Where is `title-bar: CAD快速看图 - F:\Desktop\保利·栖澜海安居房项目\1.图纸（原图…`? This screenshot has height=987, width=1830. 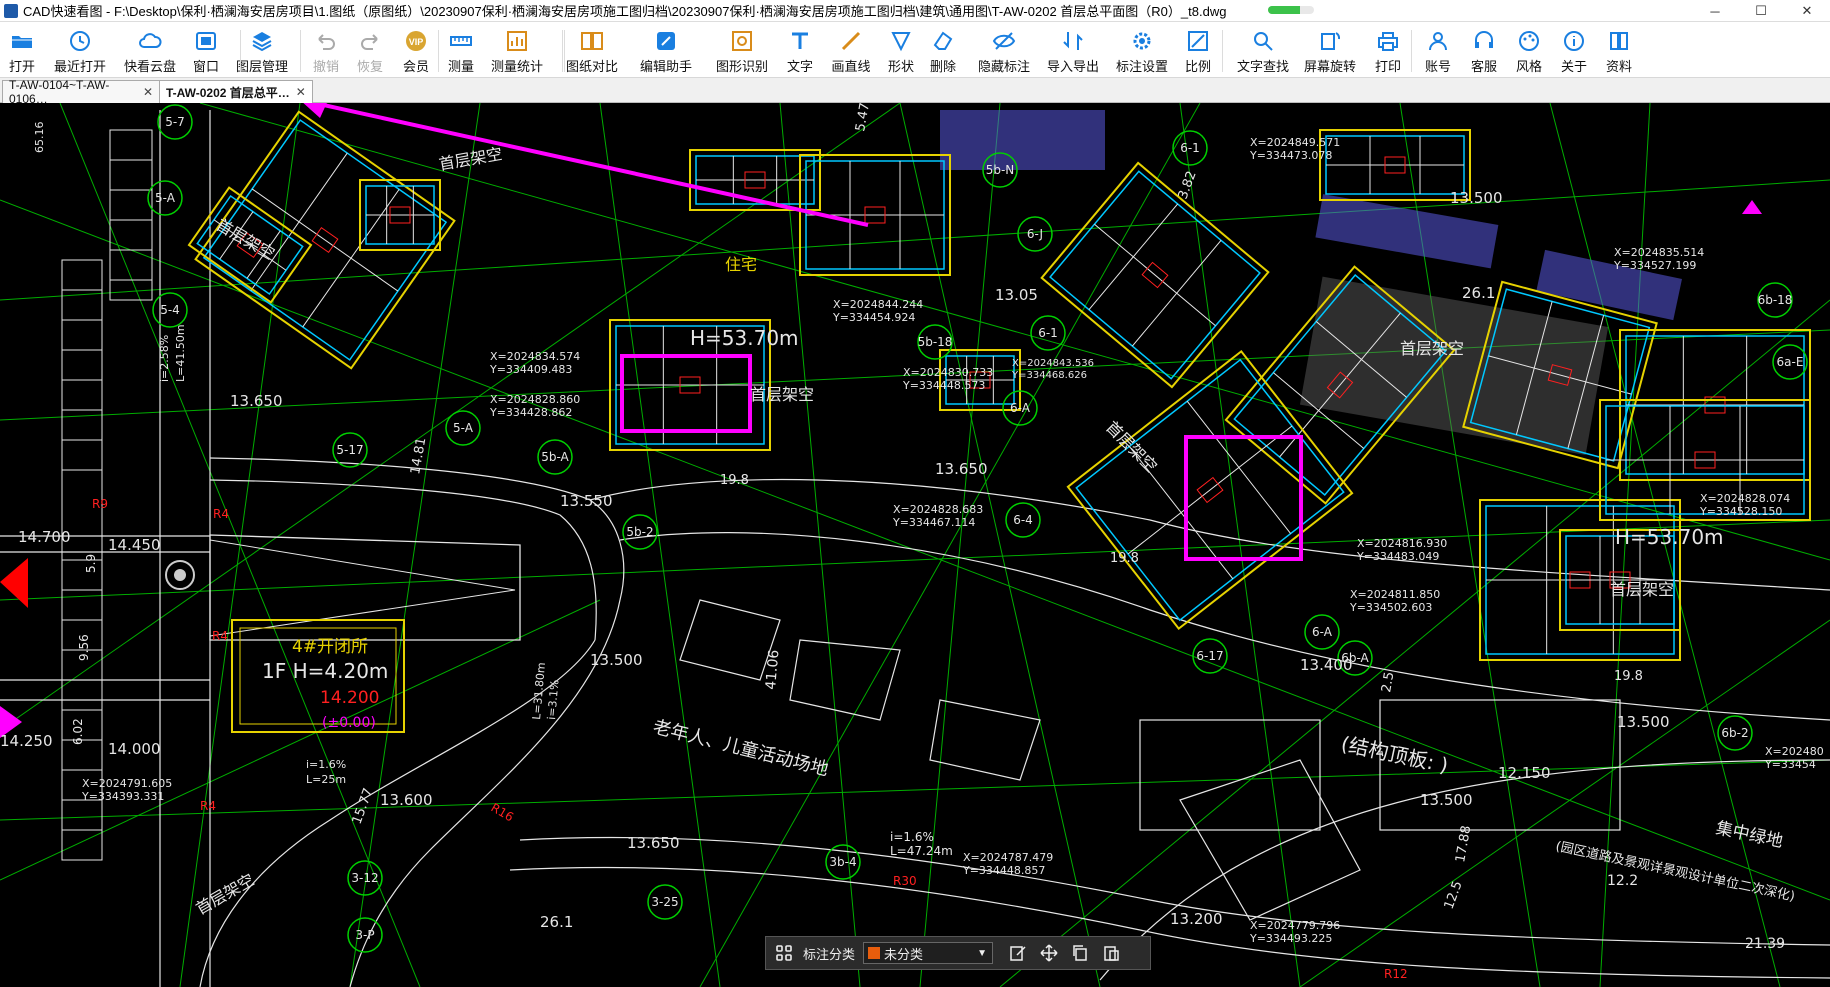
title-bar: CAD快速看图 - F:\Desktop\保利·栖澜海安居房项目\1.图纸（原图… is located at coordinates (915, 11).